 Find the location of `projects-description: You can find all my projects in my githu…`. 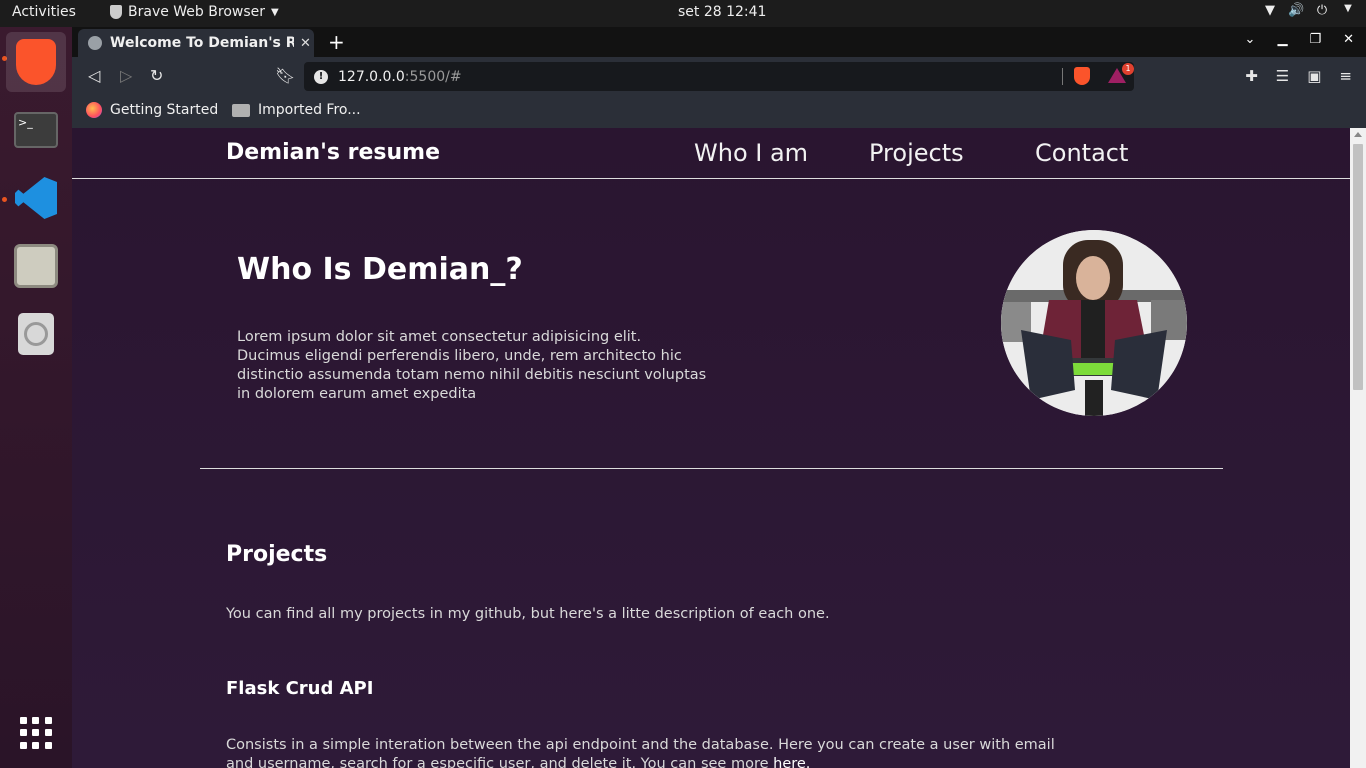

projects-description: You can find all my projects in my githu… is located at coordinates (528, 614).